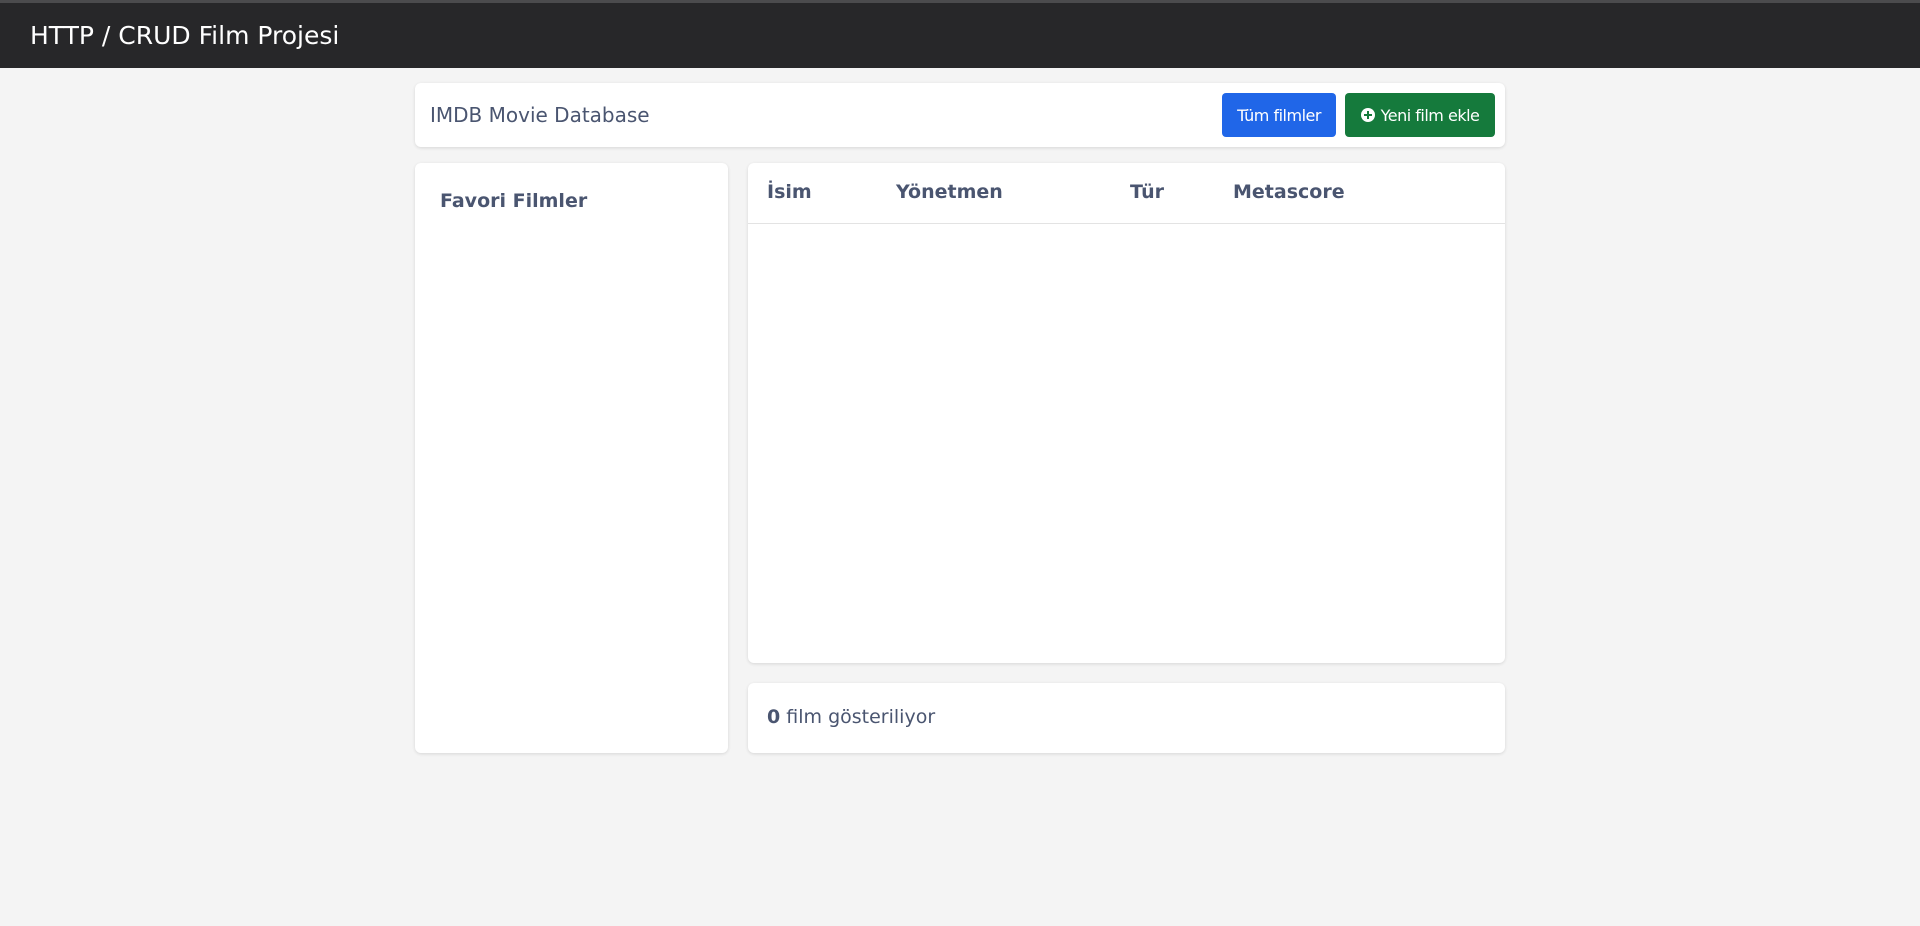  What do you see at coordinates (774, 717) in the screenshot?
I see `results-count: 0` at bounding box center [774, 717].